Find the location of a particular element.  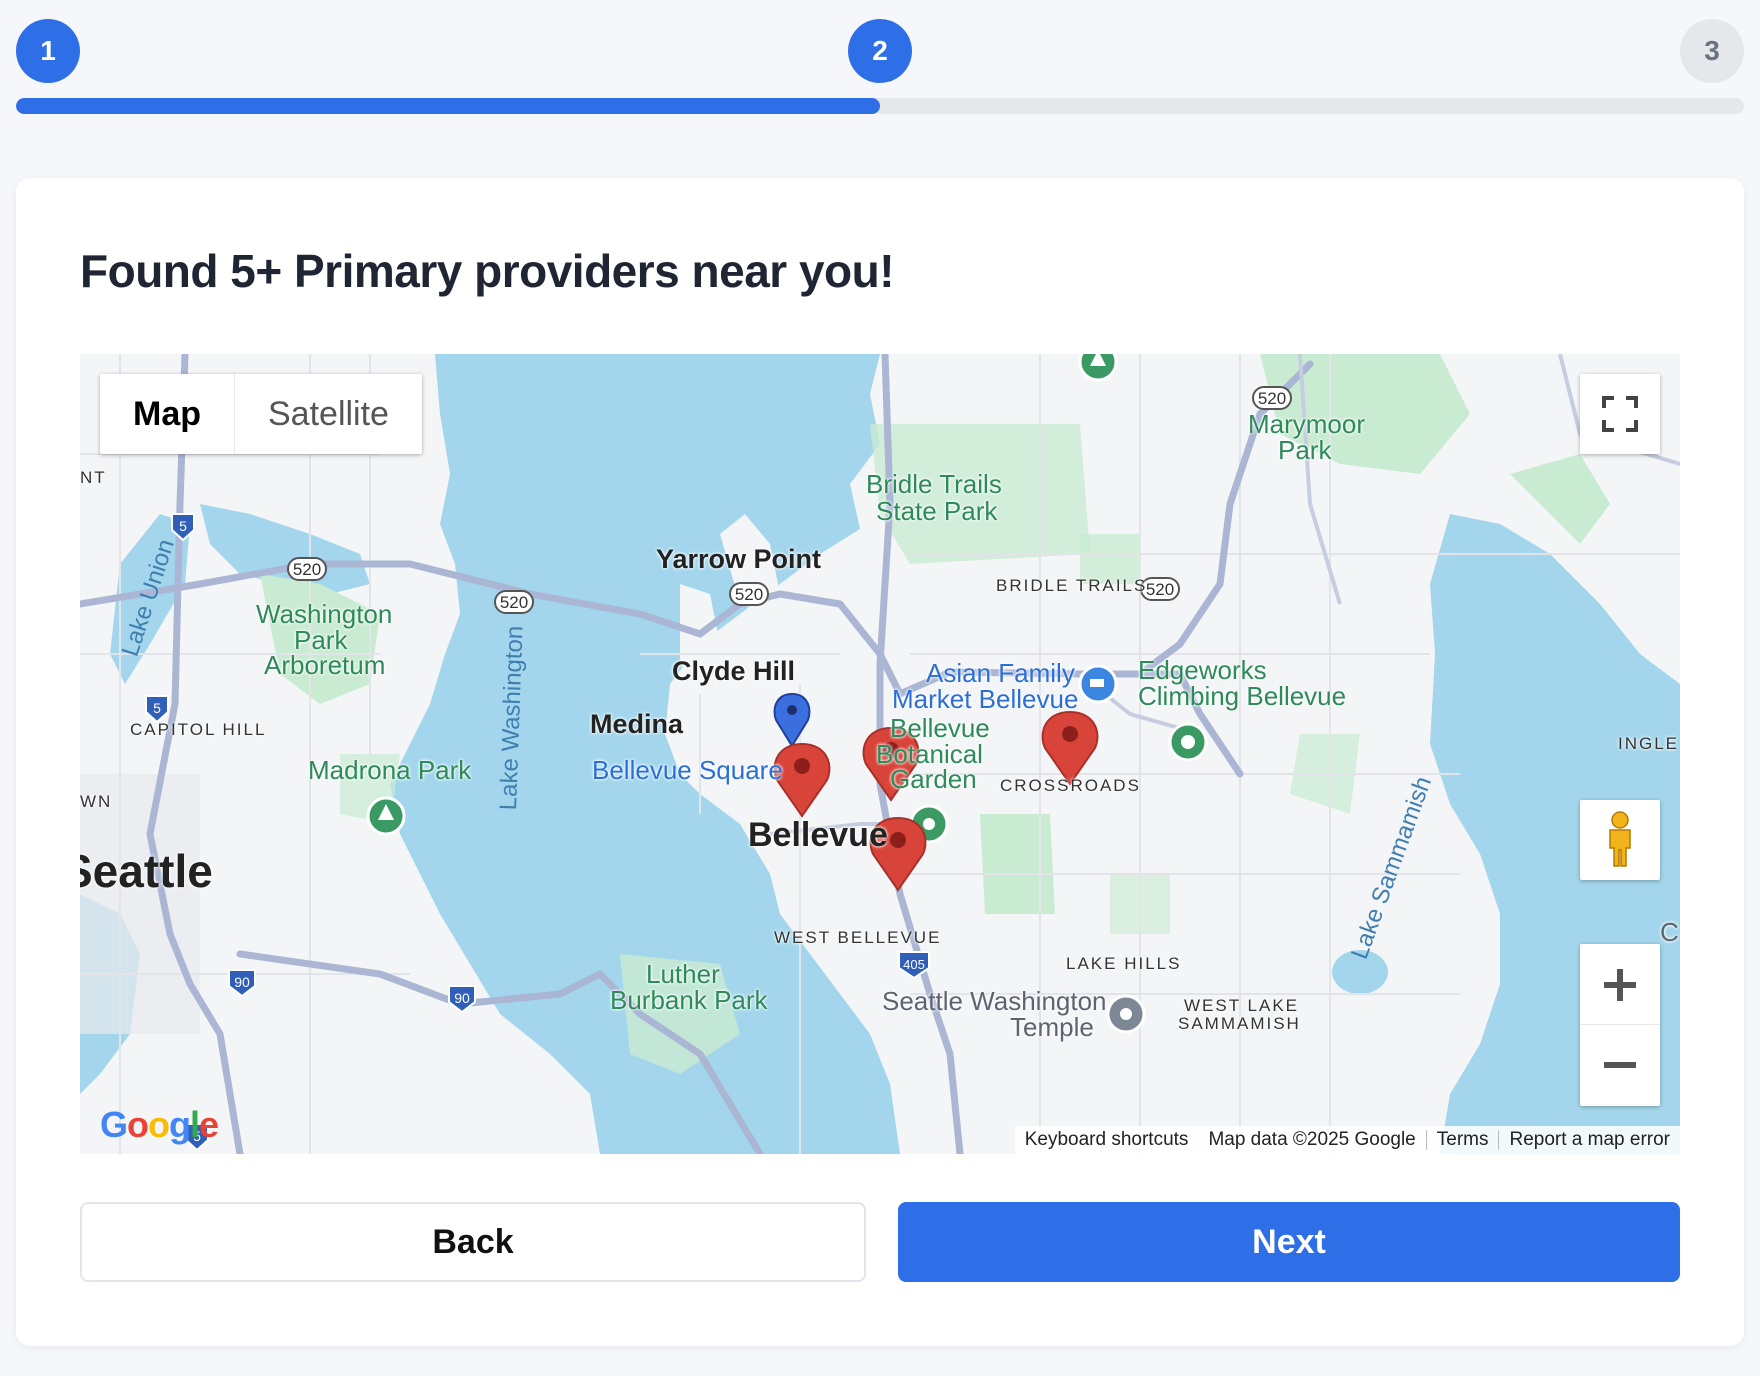

cart-icon-asian-market is located at coordinates (1098, 684).